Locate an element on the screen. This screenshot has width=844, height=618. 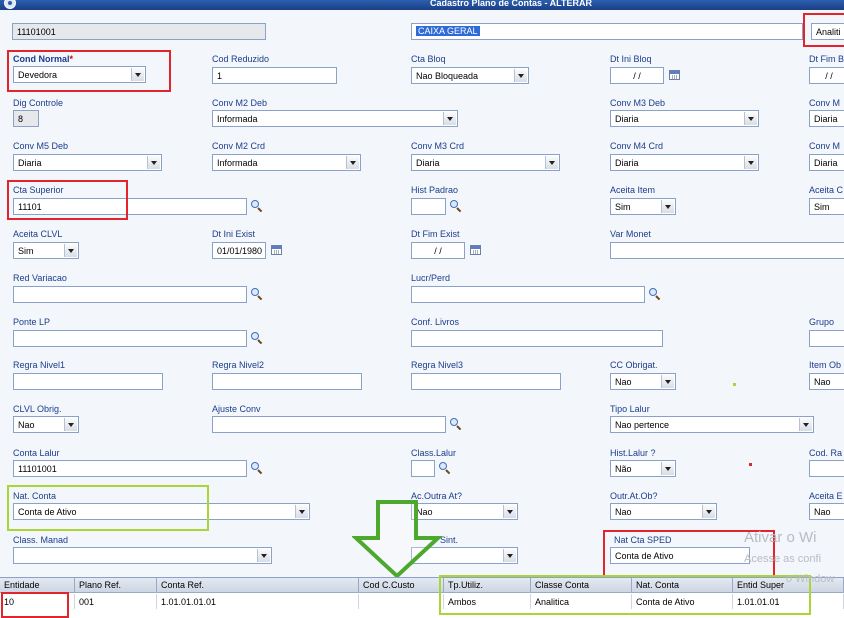
clvl-obrig-label: CLVL Obrig. is located at coordinates (37, 409).